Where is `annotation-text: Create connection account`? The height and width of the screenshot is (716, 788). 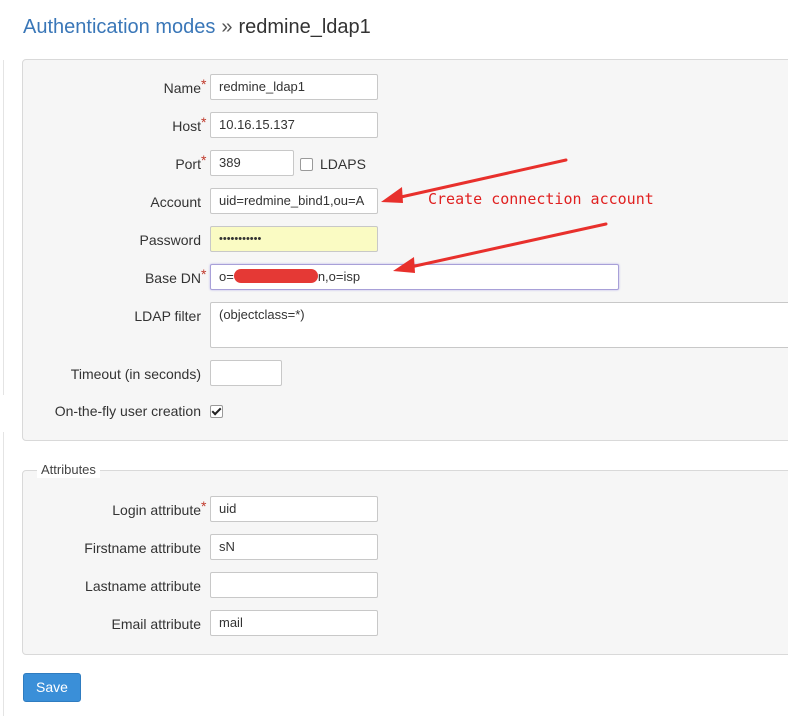
annotation-text: Create connection account is located at coordinates (541, 199).